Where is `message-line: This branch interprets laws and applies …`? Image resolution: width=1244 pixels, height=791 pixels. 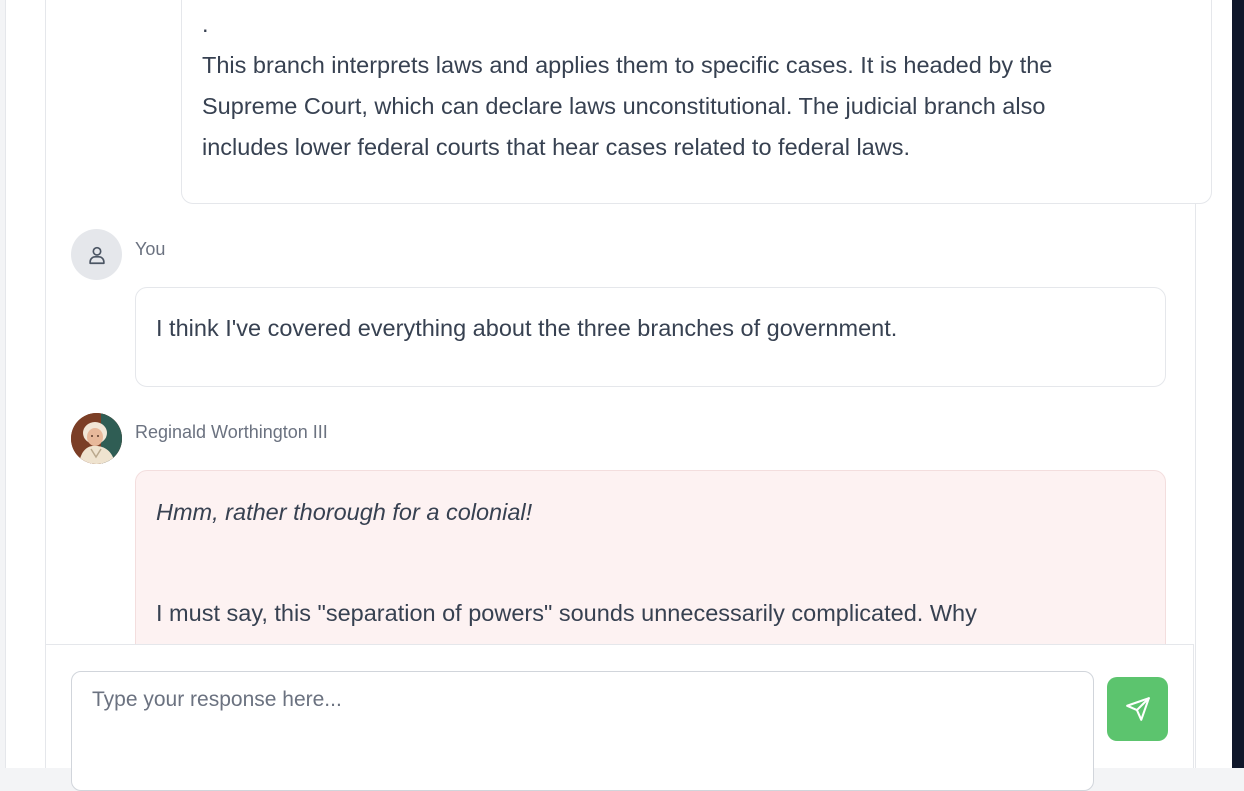
message-line: This branch interprets laws and applies … is located at coordinates (627, 65).